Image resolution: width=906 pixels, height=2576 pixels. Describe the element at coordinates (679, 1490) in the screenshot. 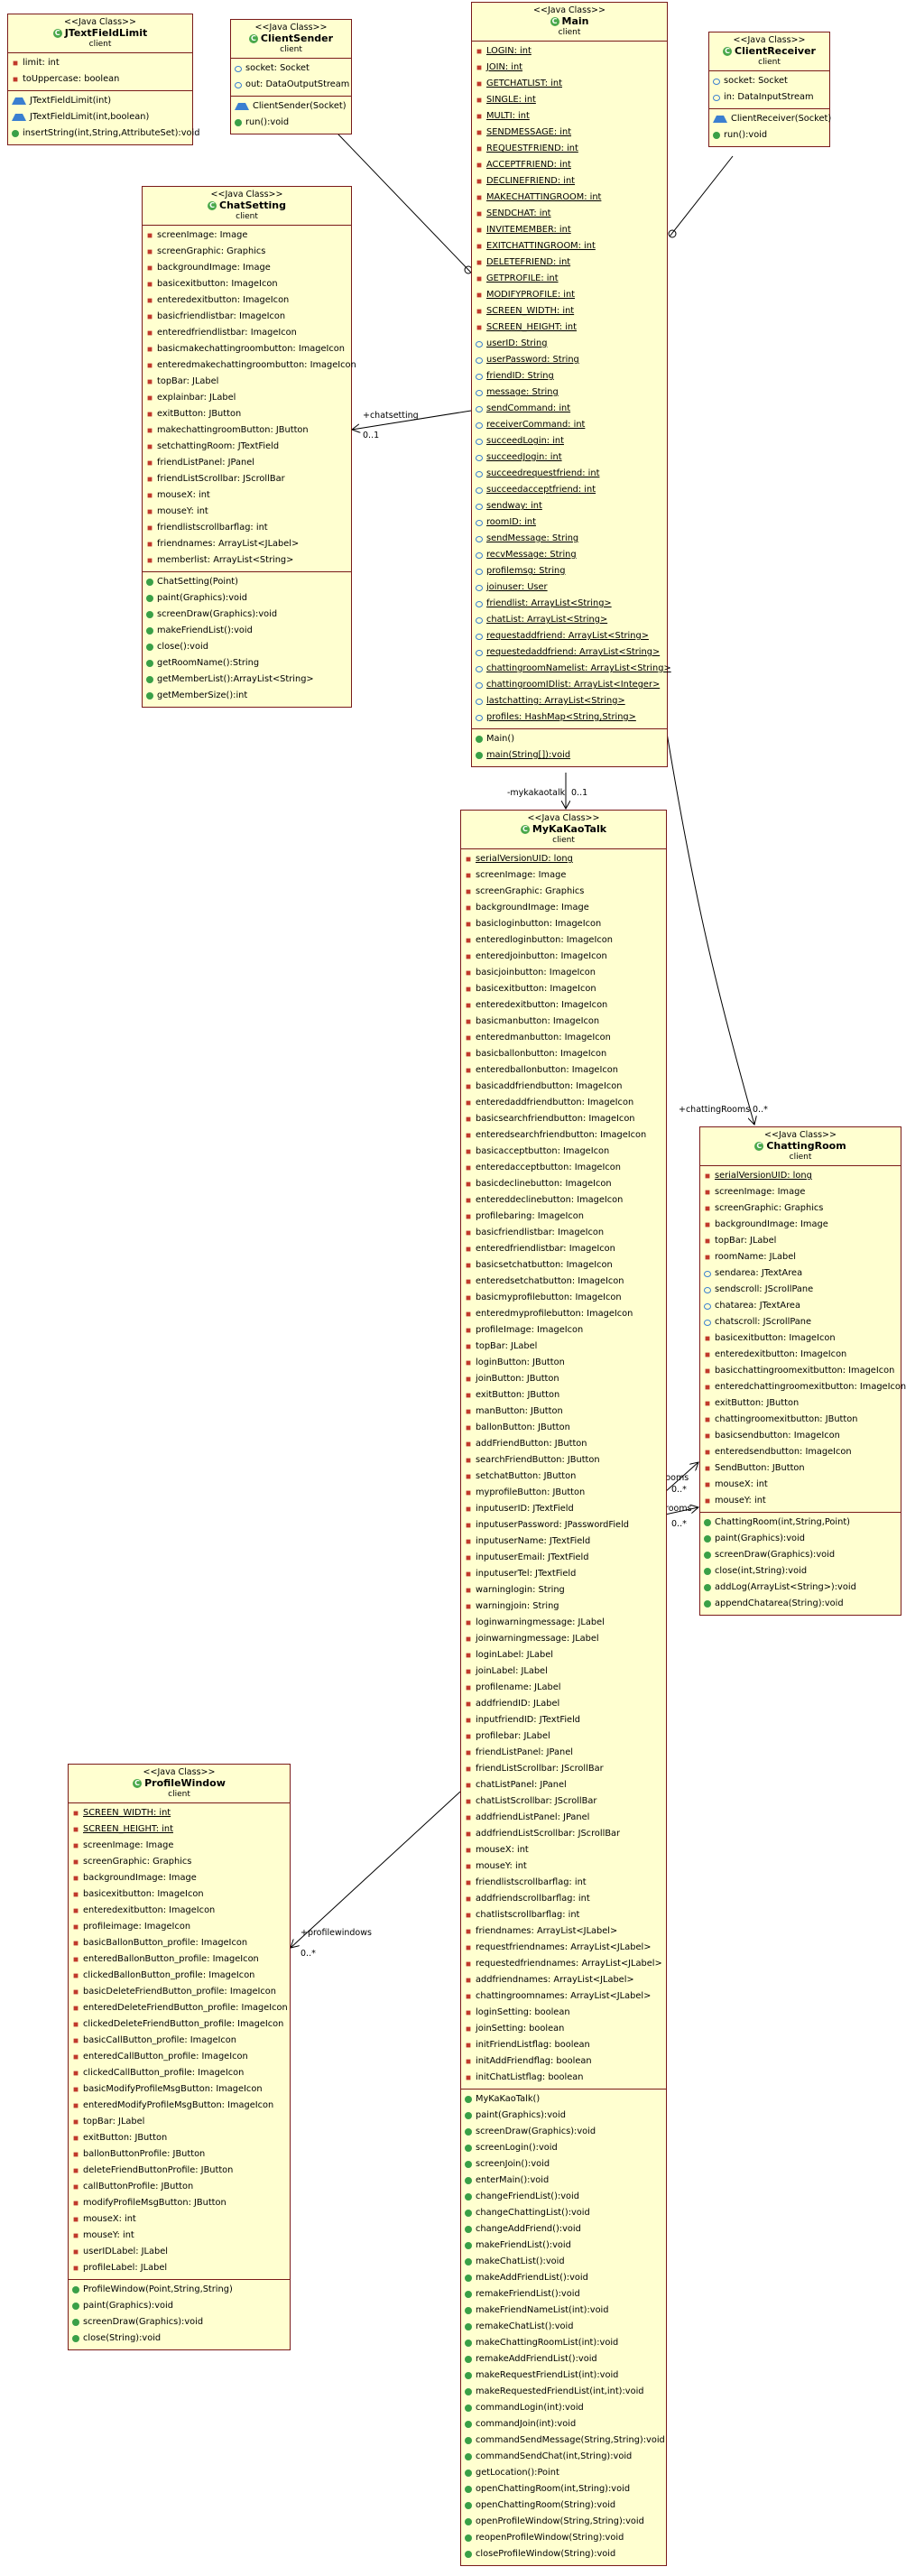

I see `assoc-mult-chattingrooms: 0..*` at that location.